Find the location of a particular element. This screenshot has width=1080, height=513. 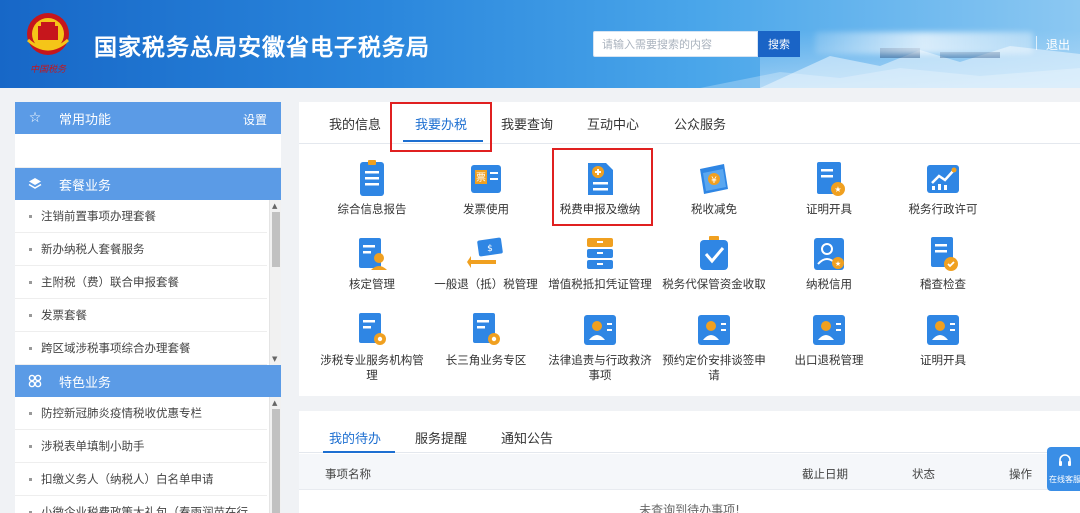

service-refund: $ 一般退（抵）税管理 is located at coordinates (486, 263).